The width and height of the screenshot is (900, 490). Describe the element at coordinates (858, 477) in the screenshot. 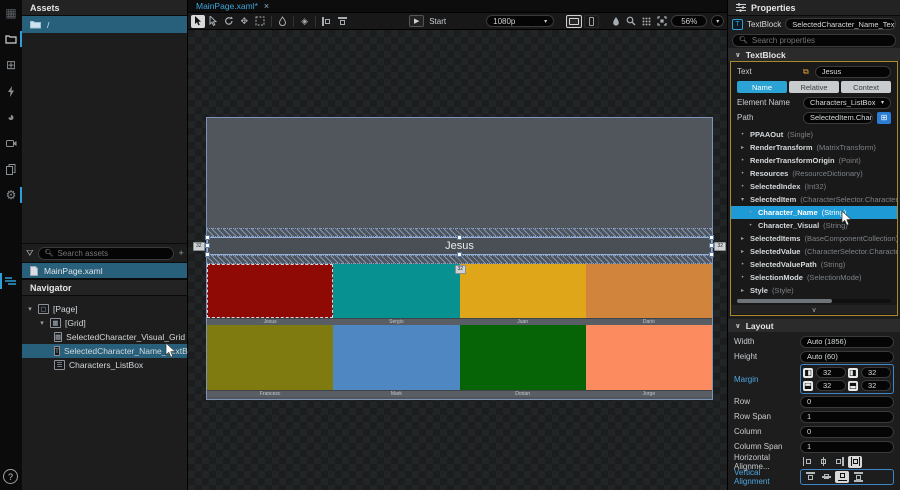

I see `valign-stretch-button` at that location.